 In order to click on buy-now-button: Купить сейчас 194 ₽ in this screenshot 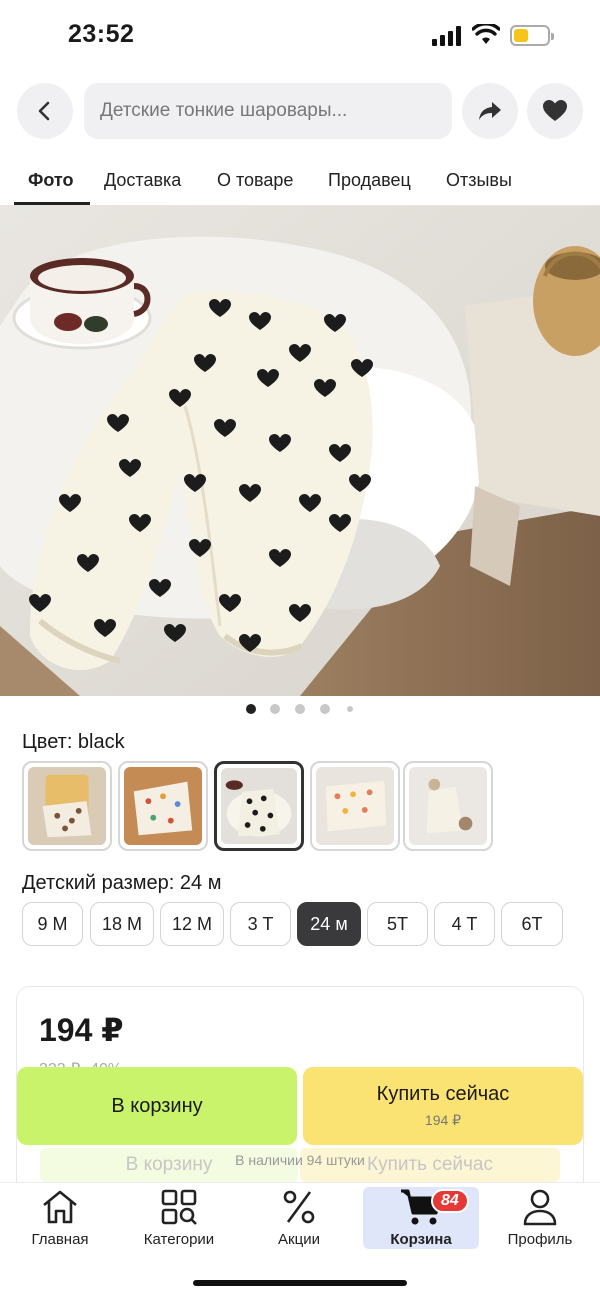, I will do `click(443, 1106)`.